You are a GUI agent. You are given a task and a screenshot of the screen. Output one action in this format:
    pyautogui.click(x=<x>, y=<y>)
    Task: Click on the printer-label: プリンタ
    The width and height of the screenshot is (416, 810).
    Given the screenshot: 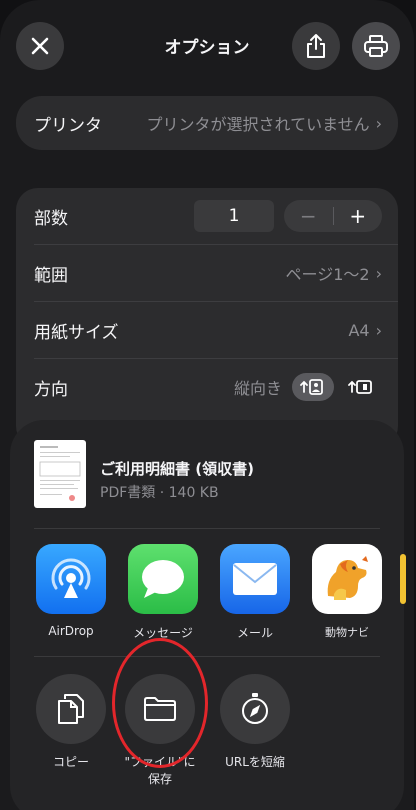 What is the action you would take?
    pyautogui.click(x=68, y=125)
    